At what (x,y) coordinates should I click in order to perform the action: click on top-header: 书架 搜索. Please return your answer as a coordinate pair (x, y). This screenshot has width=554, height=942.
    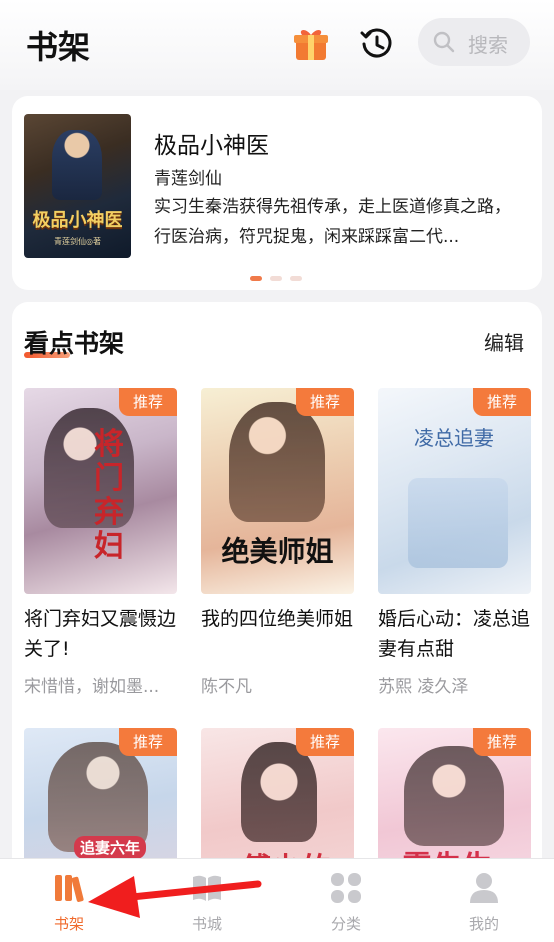
    Looking at the image, I should click on (277, 45).